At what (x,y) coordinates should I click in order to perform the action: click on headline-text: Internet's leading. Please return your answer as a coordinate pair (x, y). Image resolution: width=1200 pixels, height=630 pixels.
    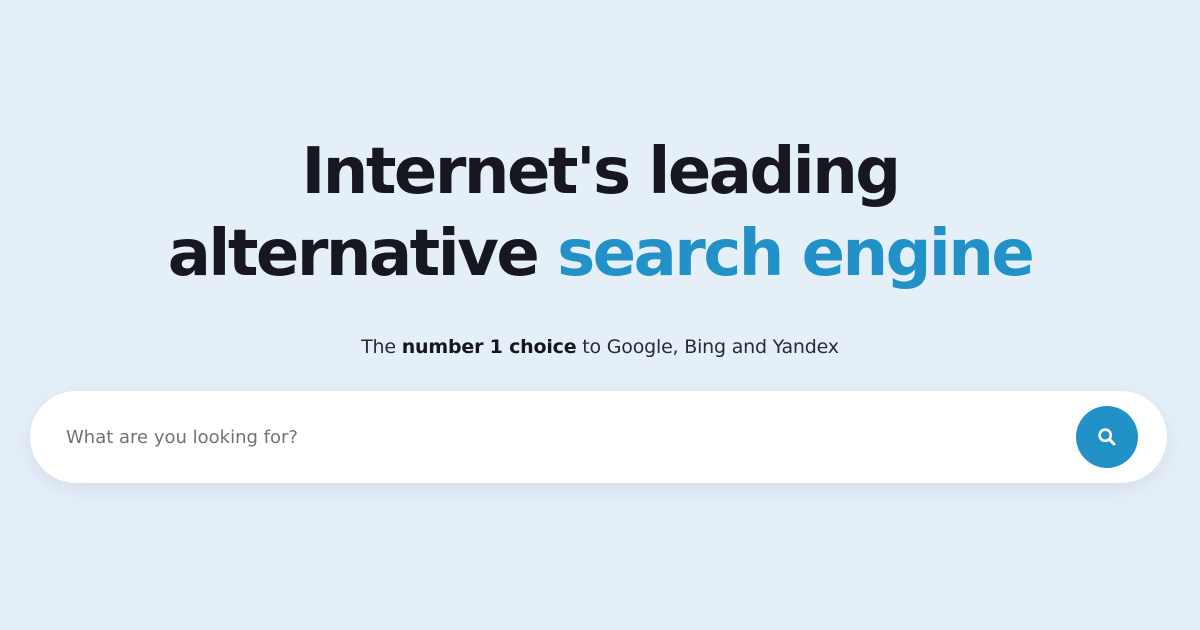
    Looking at the image, I should click on (601, 172).